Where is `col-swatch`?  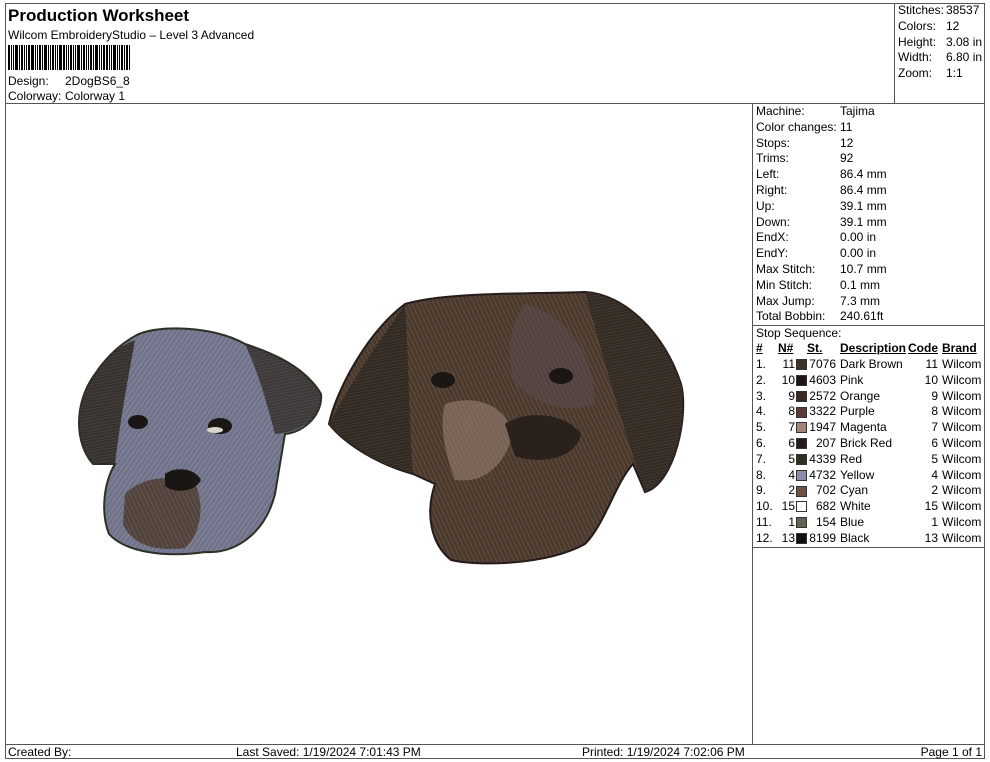 col-swatch is located at coordinates (801, 349).